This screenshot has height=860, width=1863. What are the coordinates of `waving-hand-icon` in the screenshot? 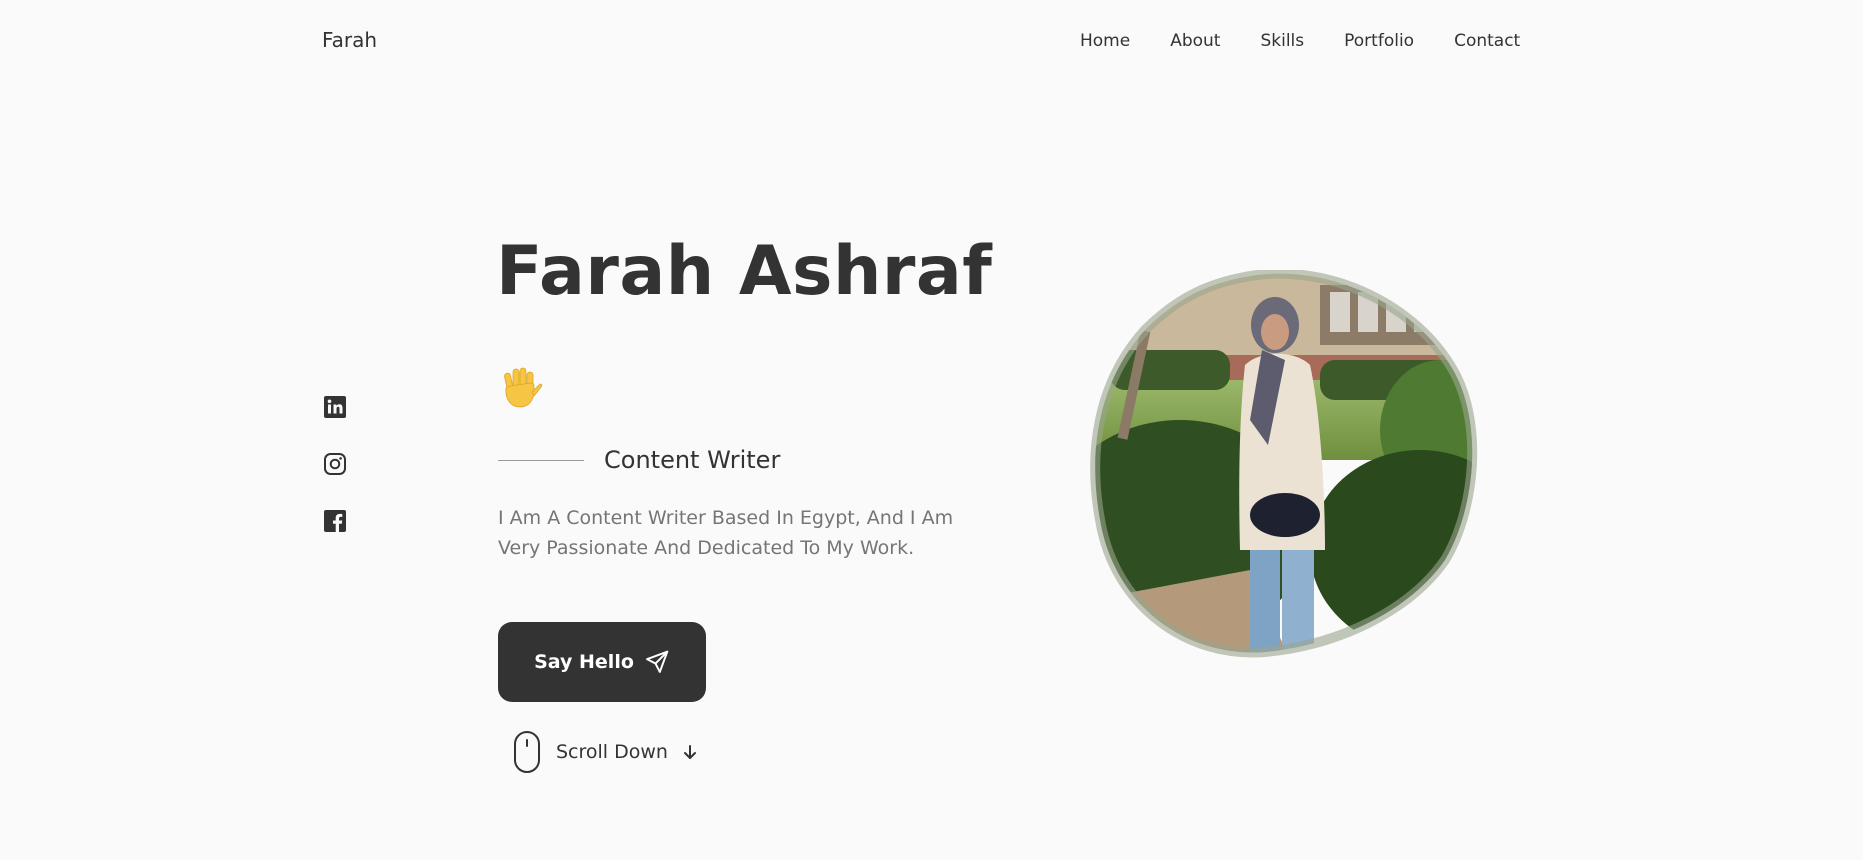 It's located at (523, 387).